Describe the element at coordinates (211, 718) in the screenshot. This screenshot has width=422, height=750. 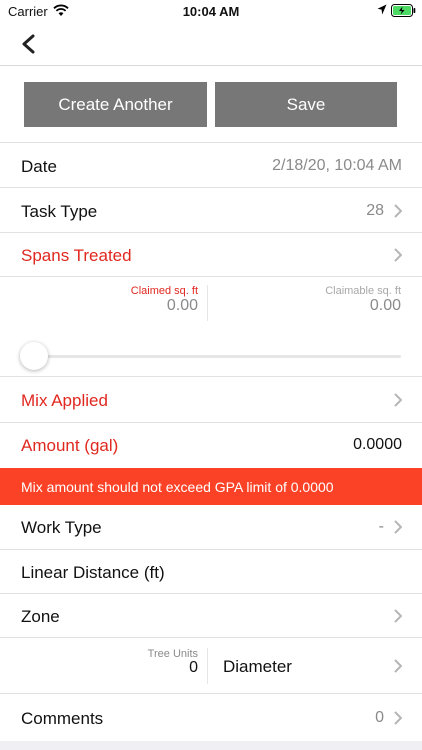
I see `comments-row: Comments 0` at that location.